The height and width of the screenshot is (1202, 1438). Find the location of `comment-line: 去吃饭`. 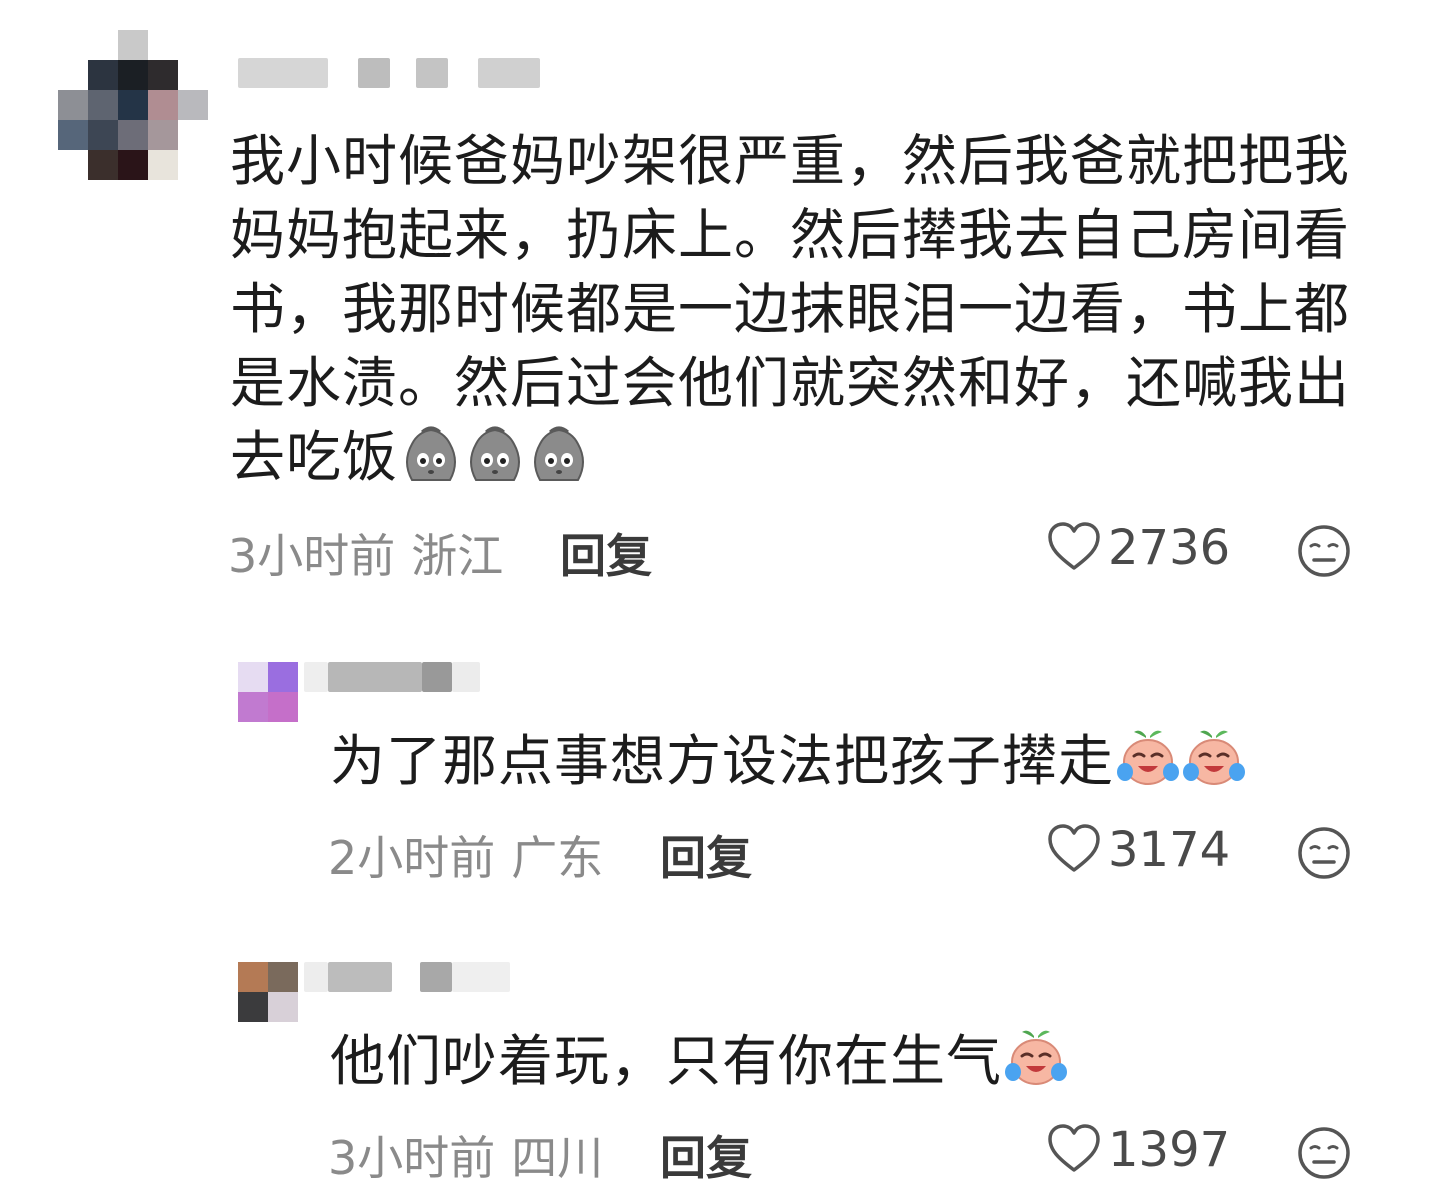

comment-line: 去吃饭 is located at coordinates (314, 457).